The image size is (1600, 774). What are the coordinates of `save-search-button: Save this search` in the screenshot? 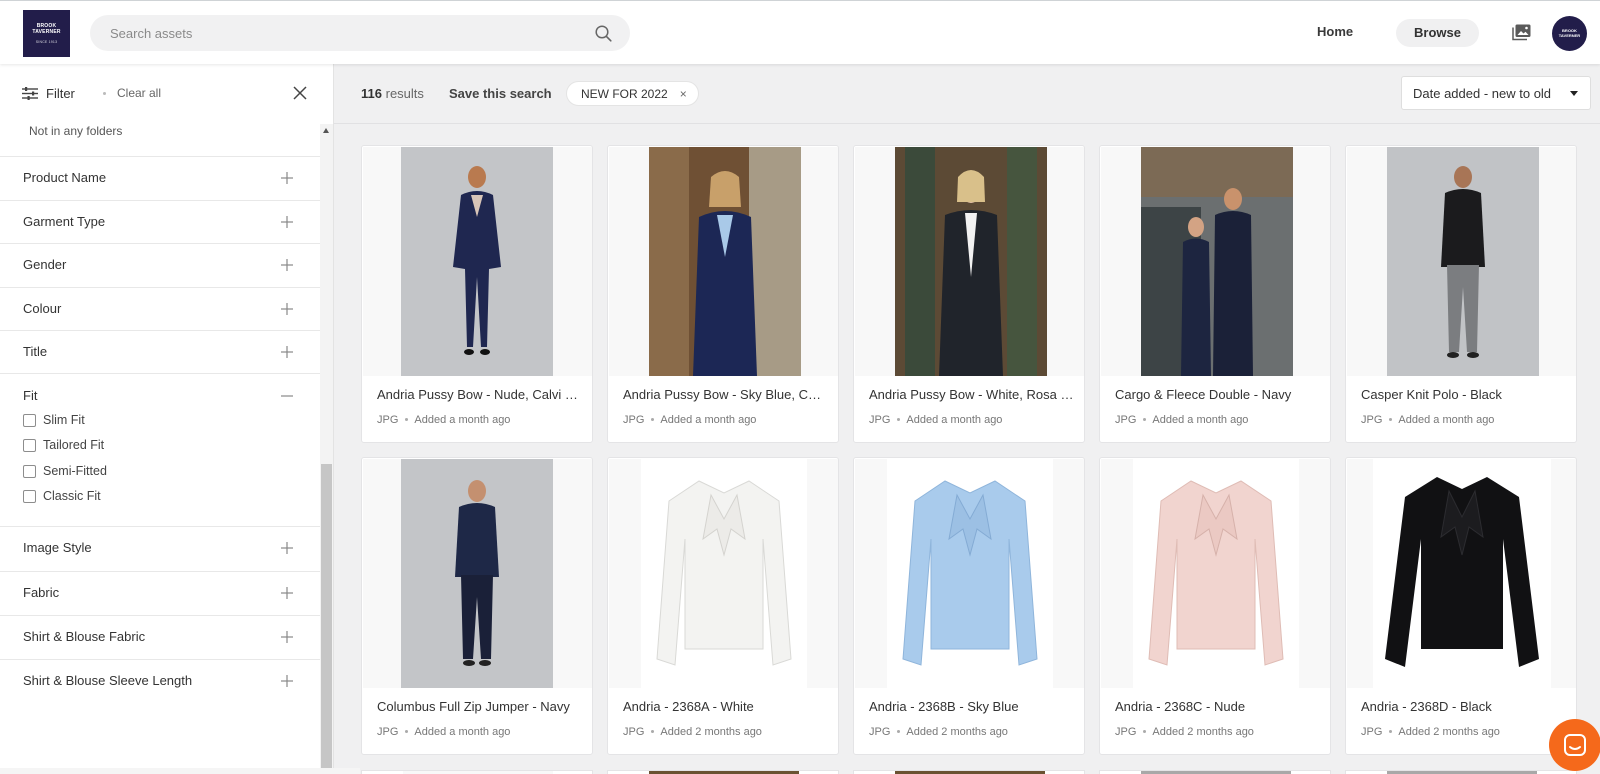 It's located at (500, 93).